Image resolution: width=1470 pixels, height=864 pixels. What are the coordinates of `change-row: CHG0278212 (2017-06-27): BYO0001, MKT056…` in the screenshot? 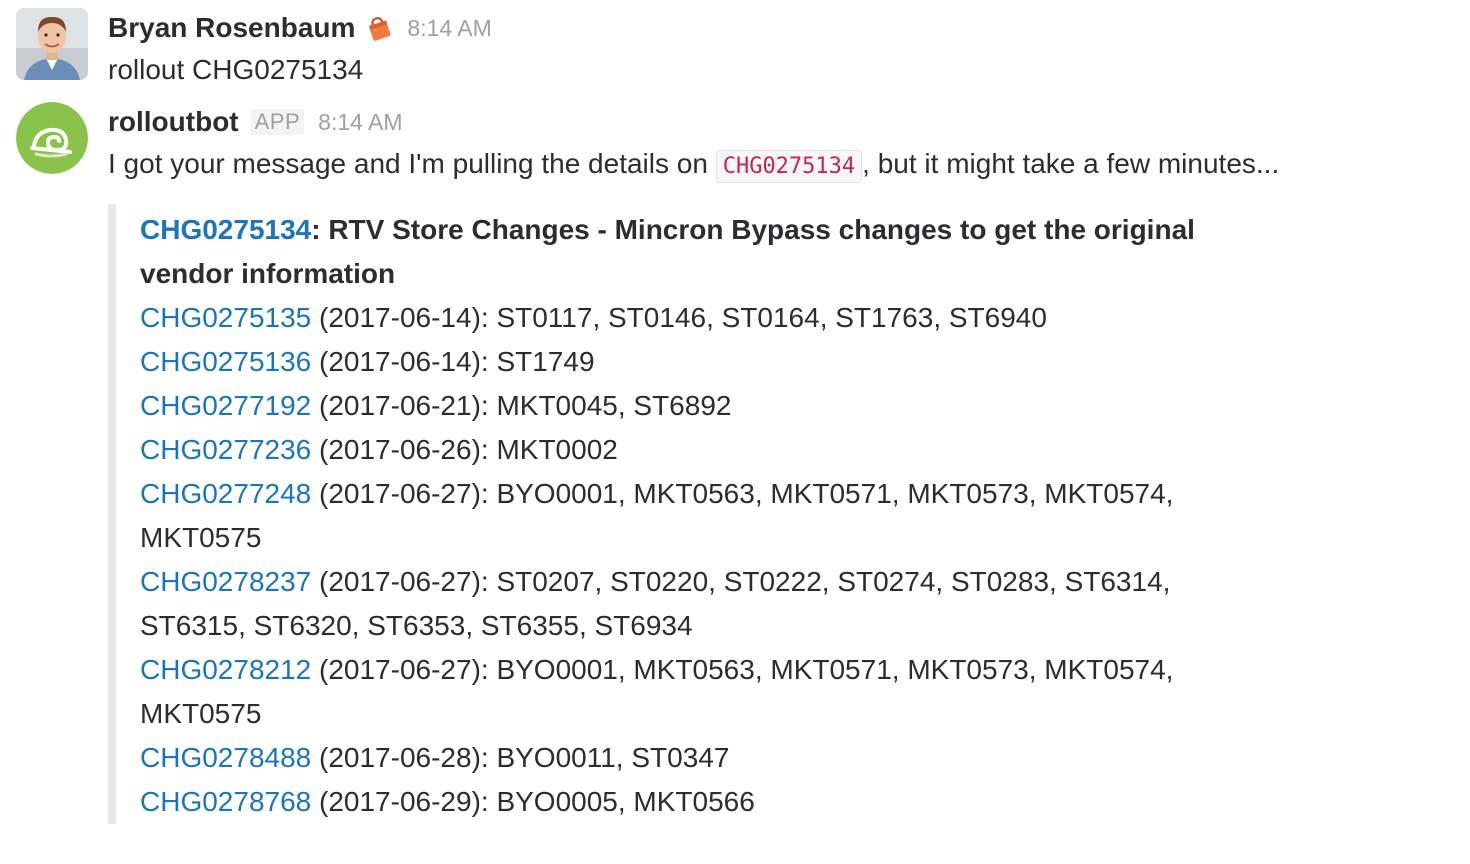 It's located at (710, 692).